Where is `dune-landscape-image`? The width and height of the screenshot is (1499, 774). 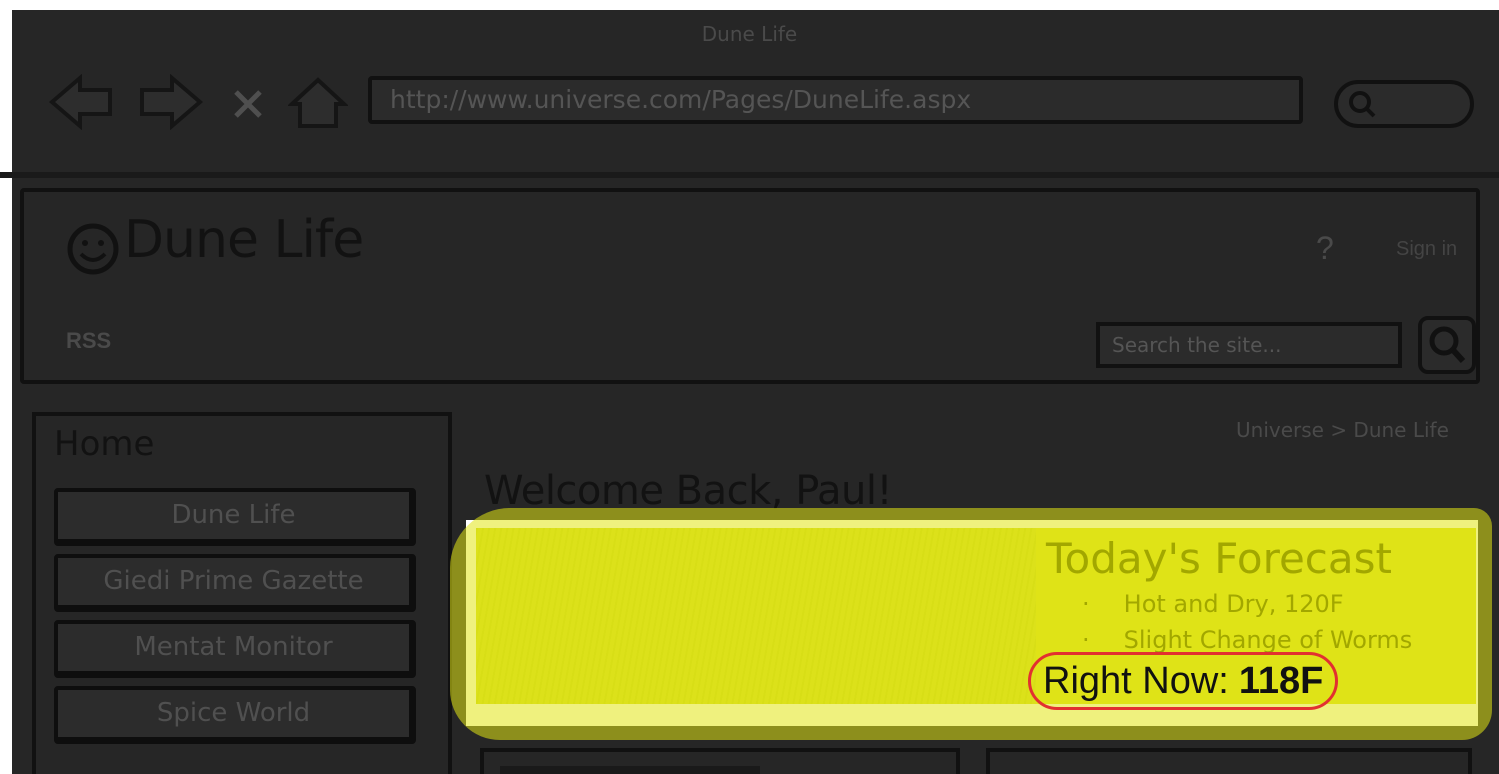 dune-landscape-image is located at coordinates (756, 616).